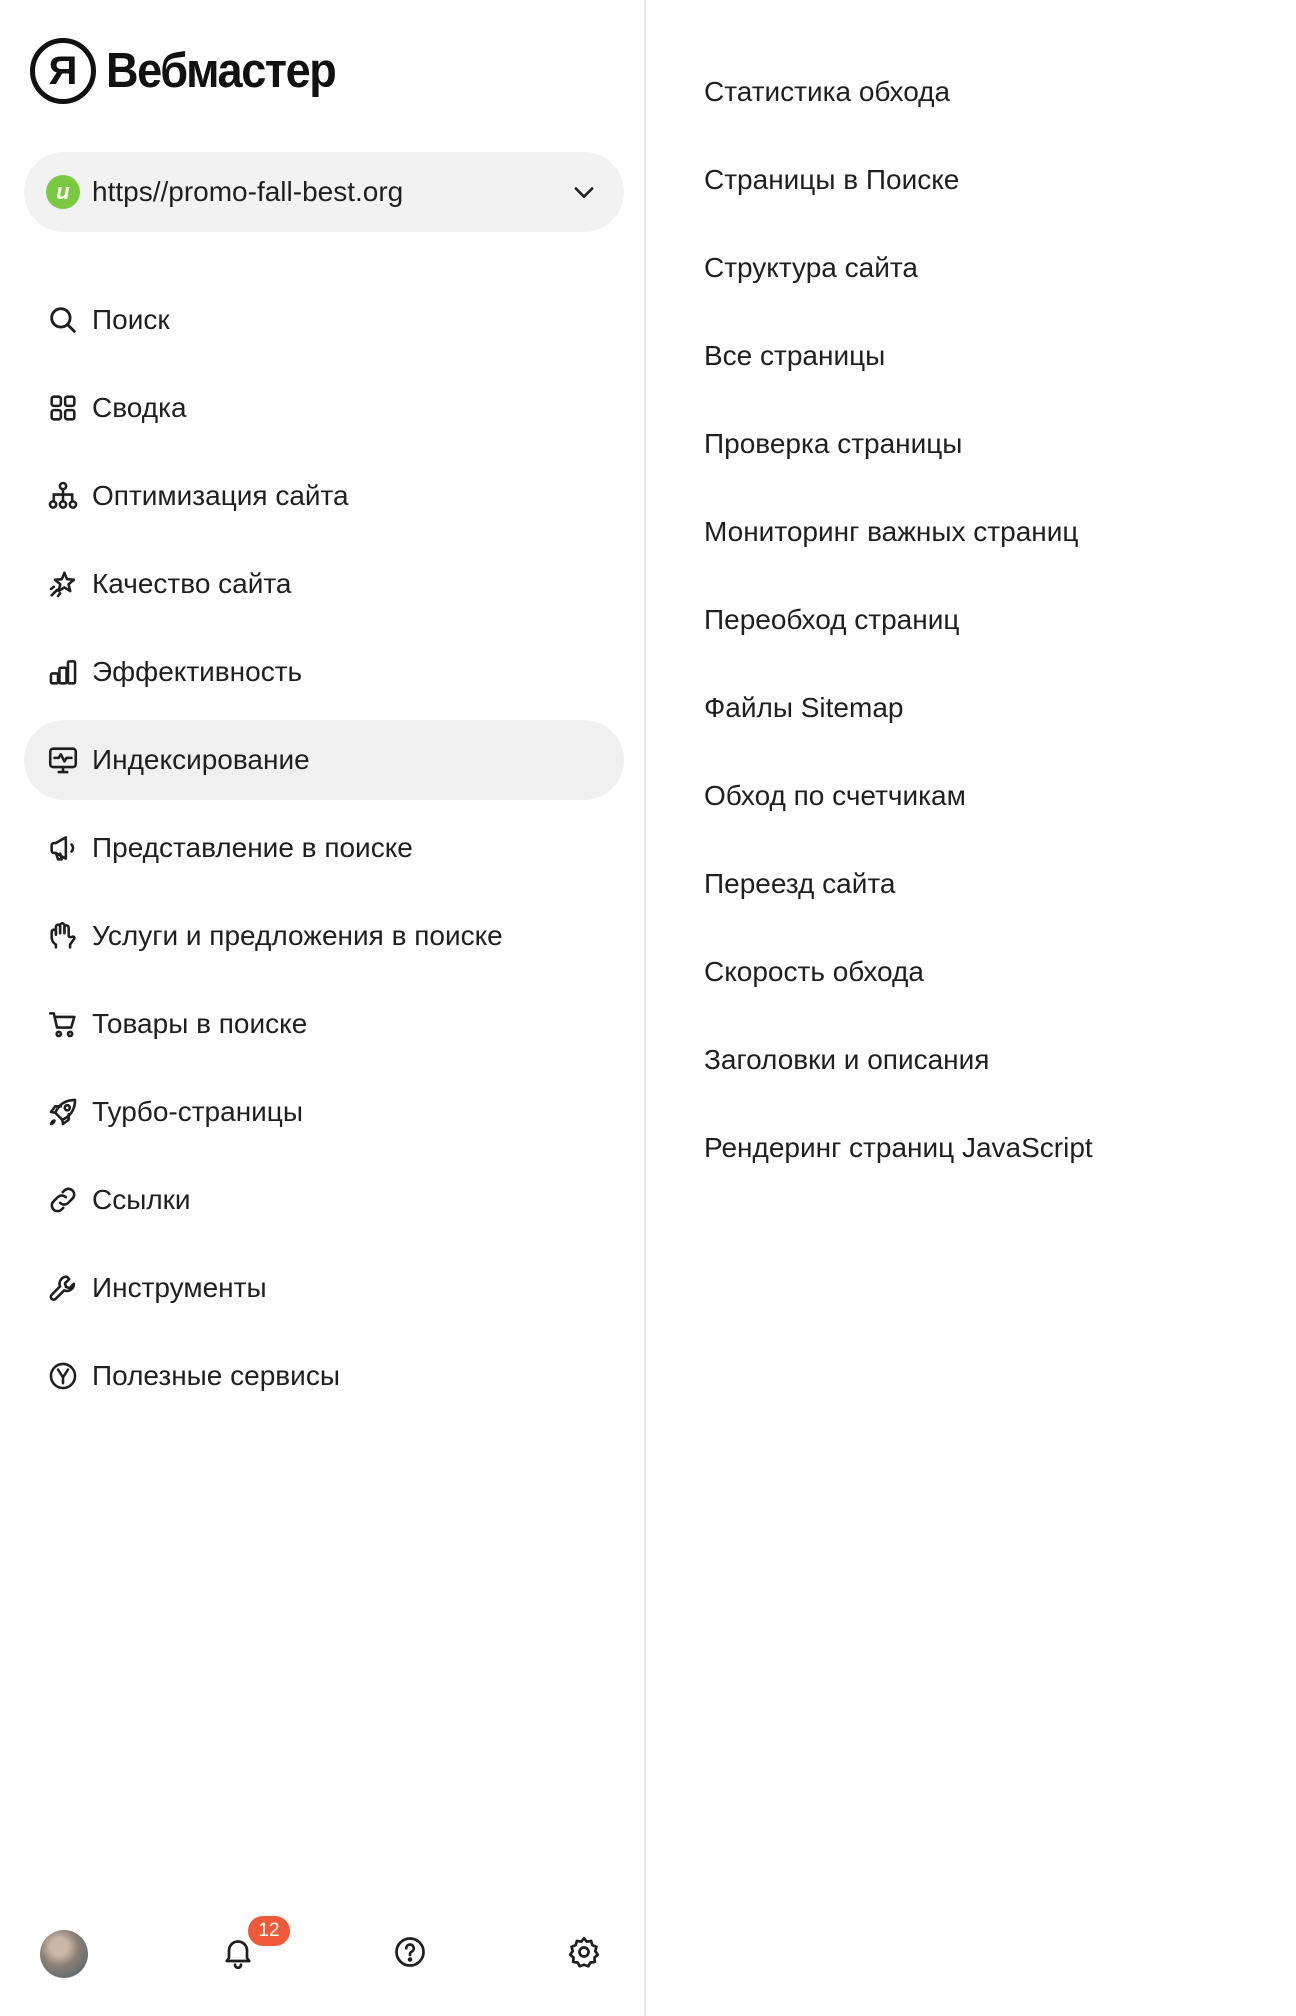 Image resolution: width=1296 pixels, height=2016 pixels. Describe the element at coordinates (324, 320) in the screenshot. I see `nav-item-search: Поиск` at that location.